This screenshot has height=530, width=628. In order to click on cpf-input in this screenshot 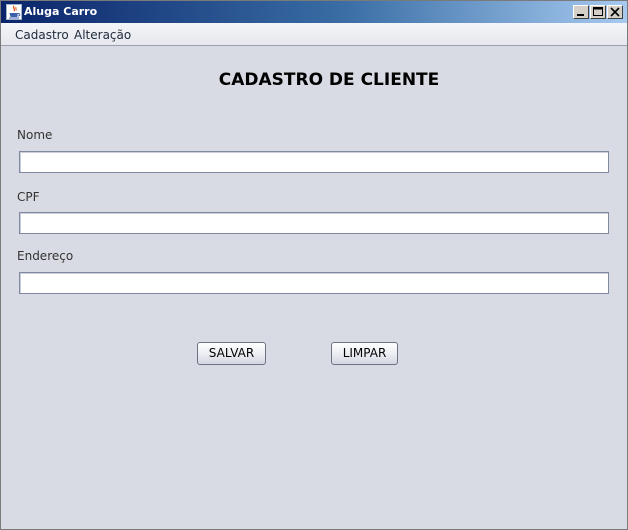, I will do `click(314, 223)`.